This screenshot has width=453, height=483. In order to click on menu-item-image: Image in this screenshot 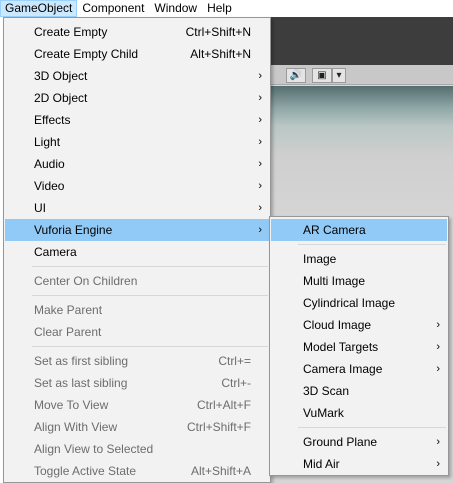, I will do `click(359, 259)`.